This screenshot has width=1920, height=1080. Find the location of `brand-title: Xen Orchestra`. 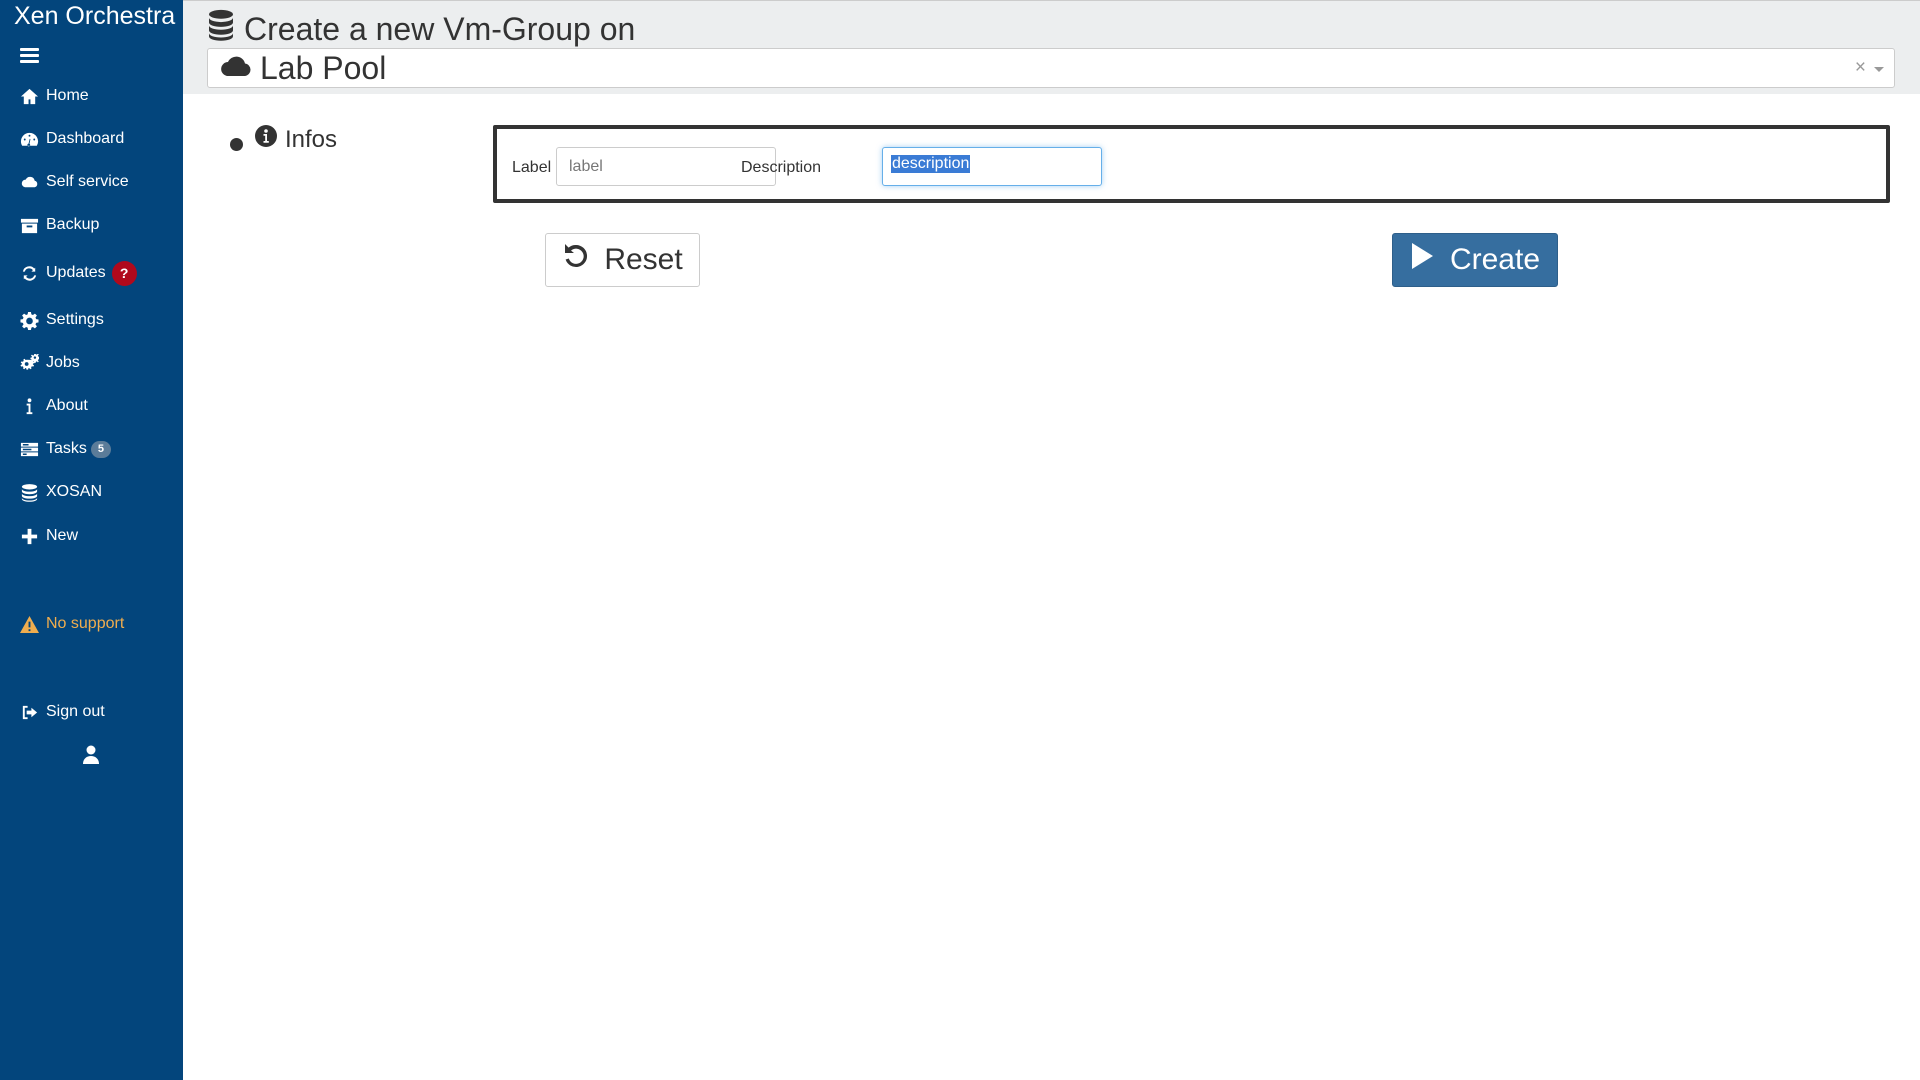

brand-title: Xen Orchestra is located at coordinates (94, 16).